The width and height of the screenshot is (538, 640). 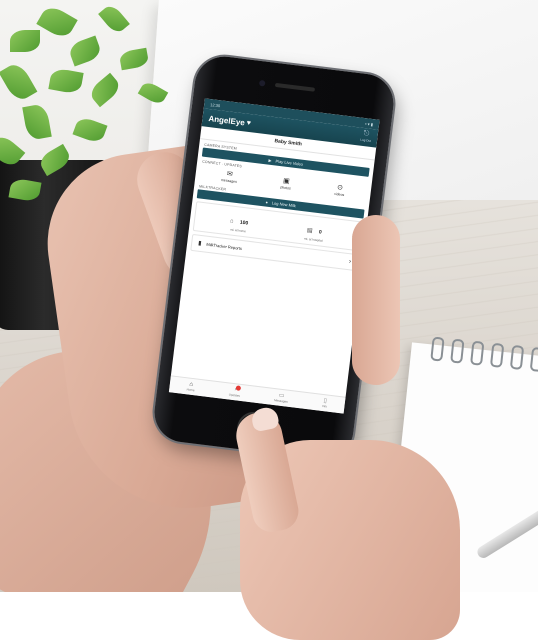 I want to click on logo-text: AngelEye, so click(x=227, y=120).